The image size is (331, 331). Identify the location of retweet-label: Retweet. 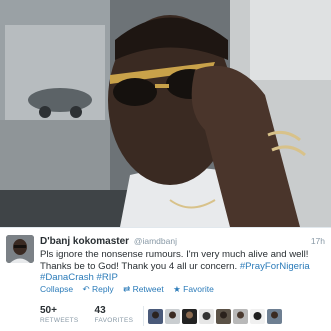
(148, 289).